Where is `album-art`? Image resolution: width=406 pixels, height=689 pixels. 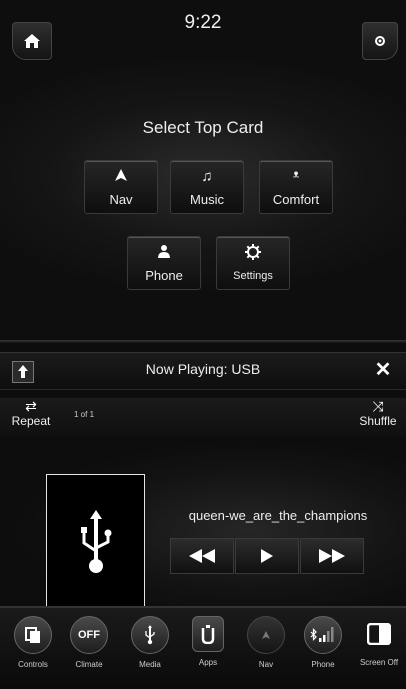
album-art is located at coordinates (95, 540).